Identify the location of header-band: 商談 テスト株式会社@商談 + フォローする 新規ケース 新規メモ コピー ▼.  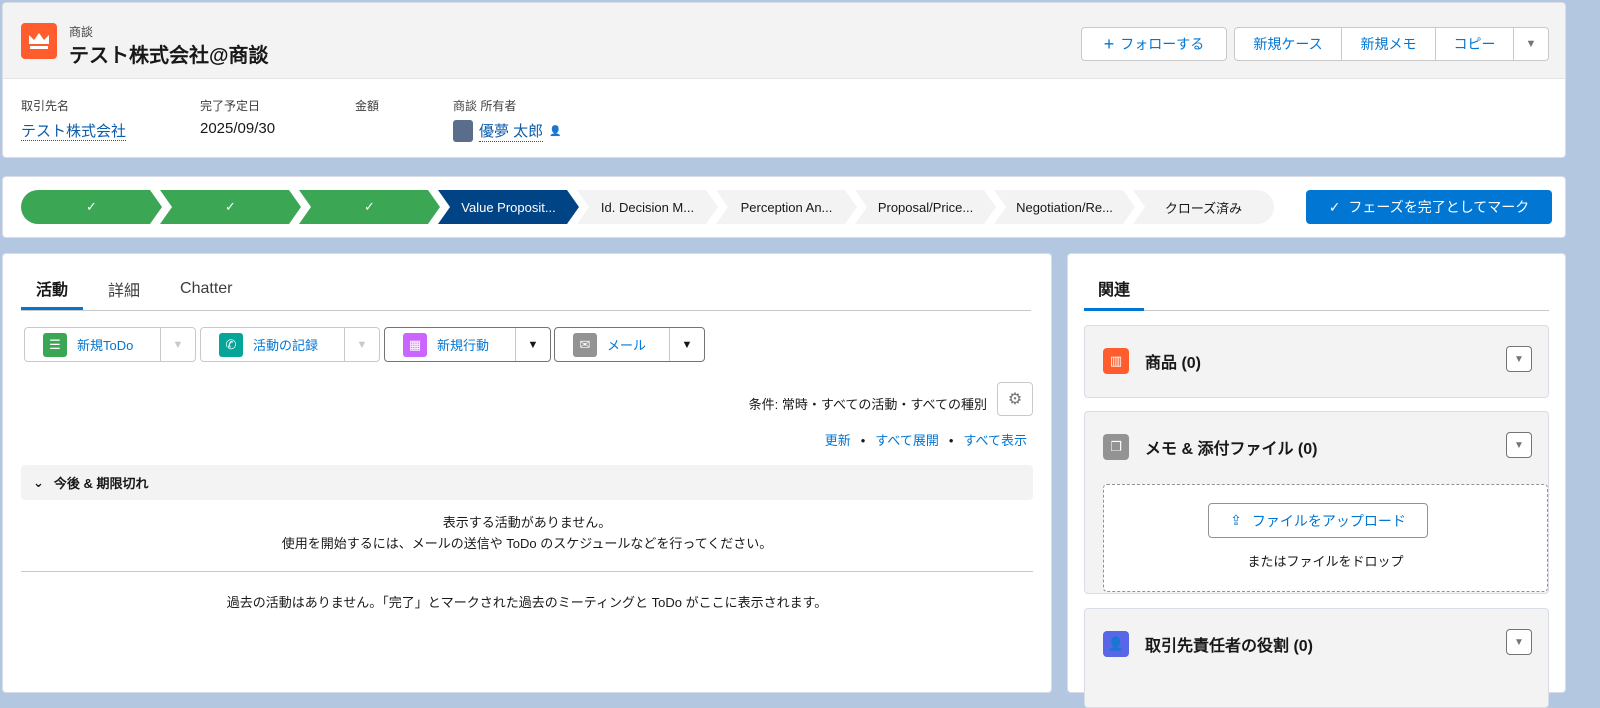
(784, 41).